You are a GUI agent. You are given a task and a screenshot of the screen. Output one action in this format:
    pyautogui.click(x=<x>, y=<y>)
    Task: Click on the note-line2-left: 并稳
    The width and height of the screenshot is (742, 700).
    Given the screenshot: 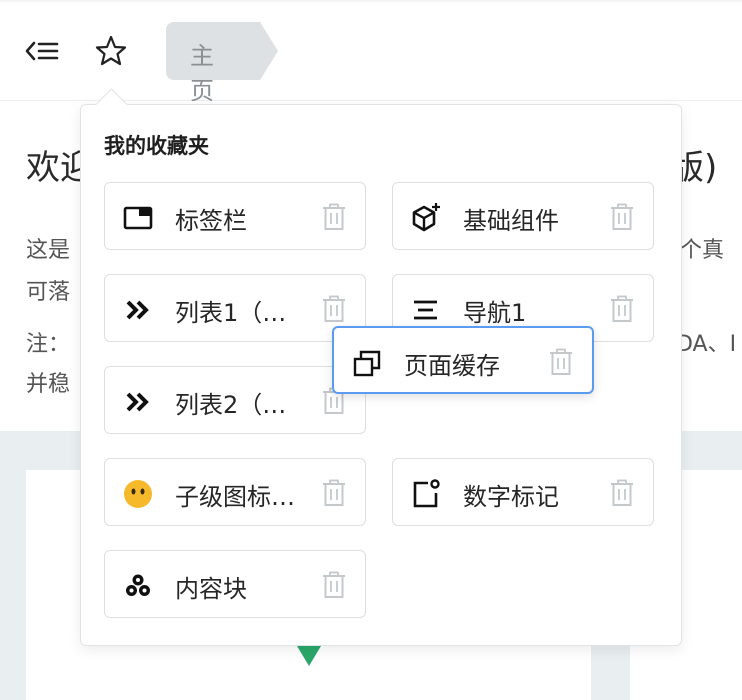 What is the action you would take?
    pyautogui.click(x=48, y=384)
    